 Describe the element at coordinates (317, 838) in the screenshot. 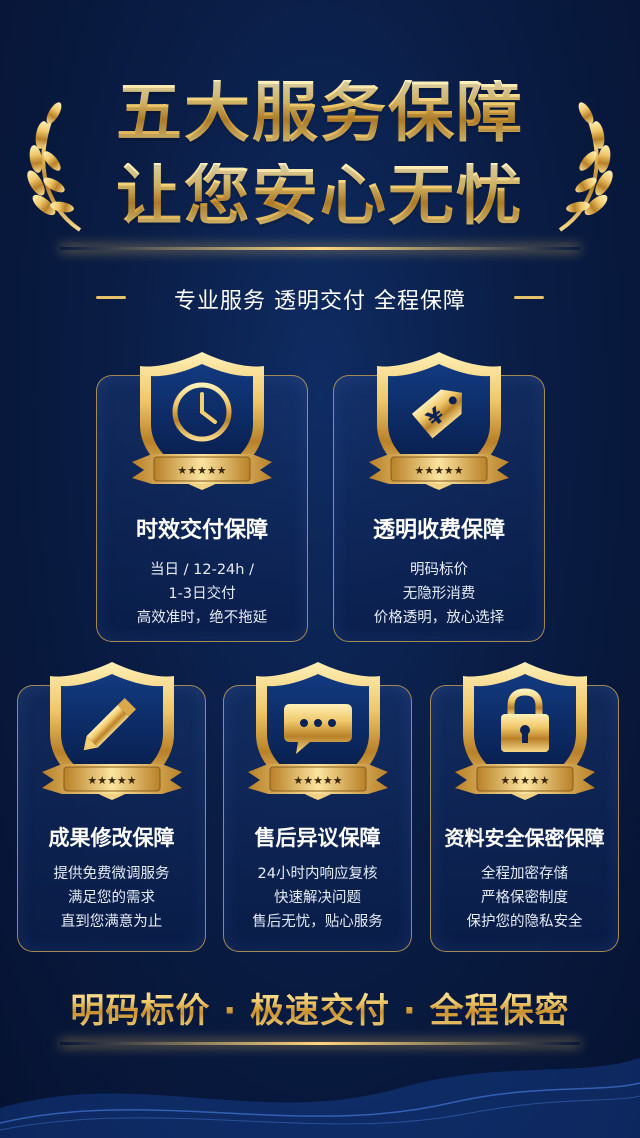

I see `card-title: 售后异议保障` at that location.